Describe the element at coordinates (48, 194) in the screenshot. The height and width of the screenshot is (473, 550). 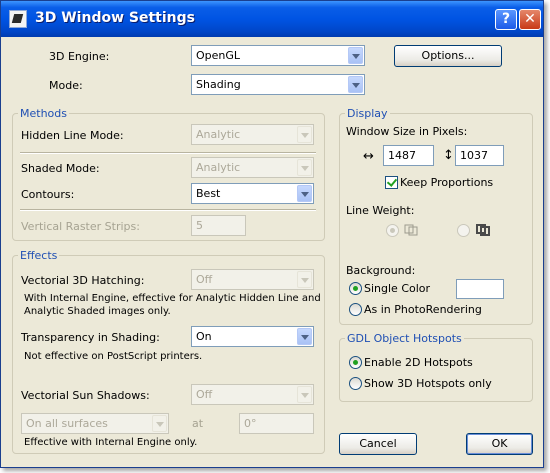
I see `contours-label: Contours:` at that location.